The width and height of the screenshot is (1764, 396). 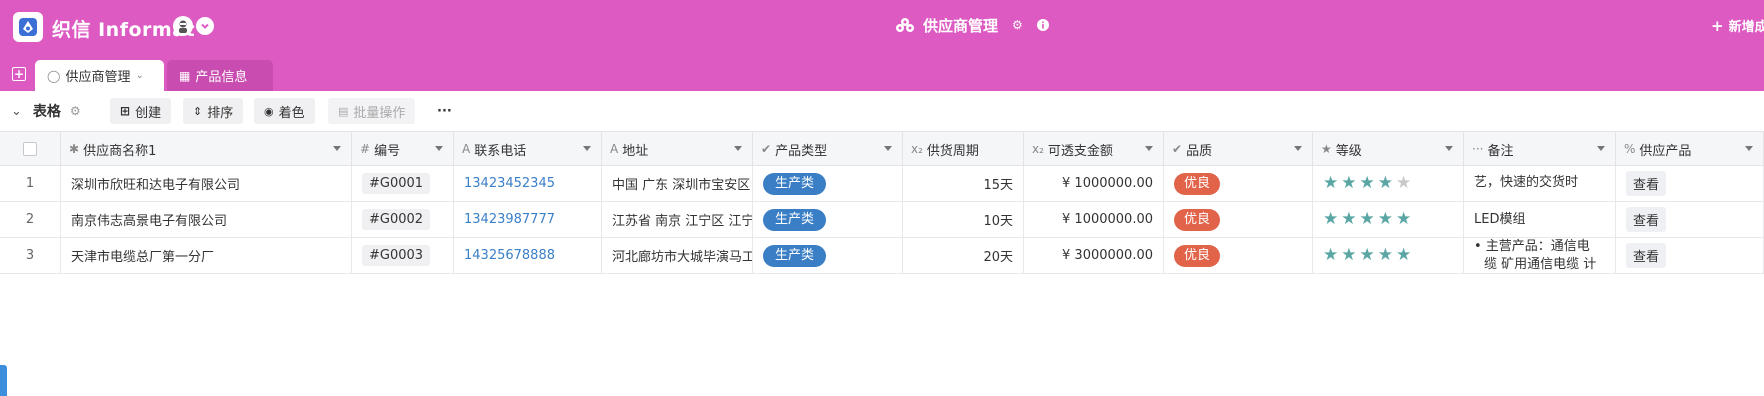 What do you see at coordinates (677, 183) in the screenshot?
I see `cell-address: 中国 广东 深圳市宝安区` at bounding box center [677, 183].